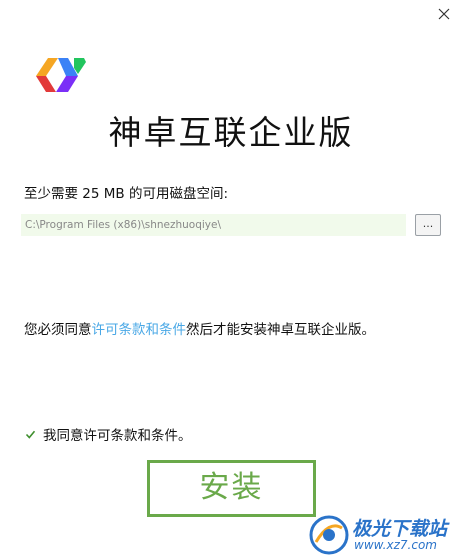 The height and width of the screenshot is (560, 462). Describe the element at coordinates (400, 529) in the screenshot. I see `watermark-brand: 极光下载站` at that location.